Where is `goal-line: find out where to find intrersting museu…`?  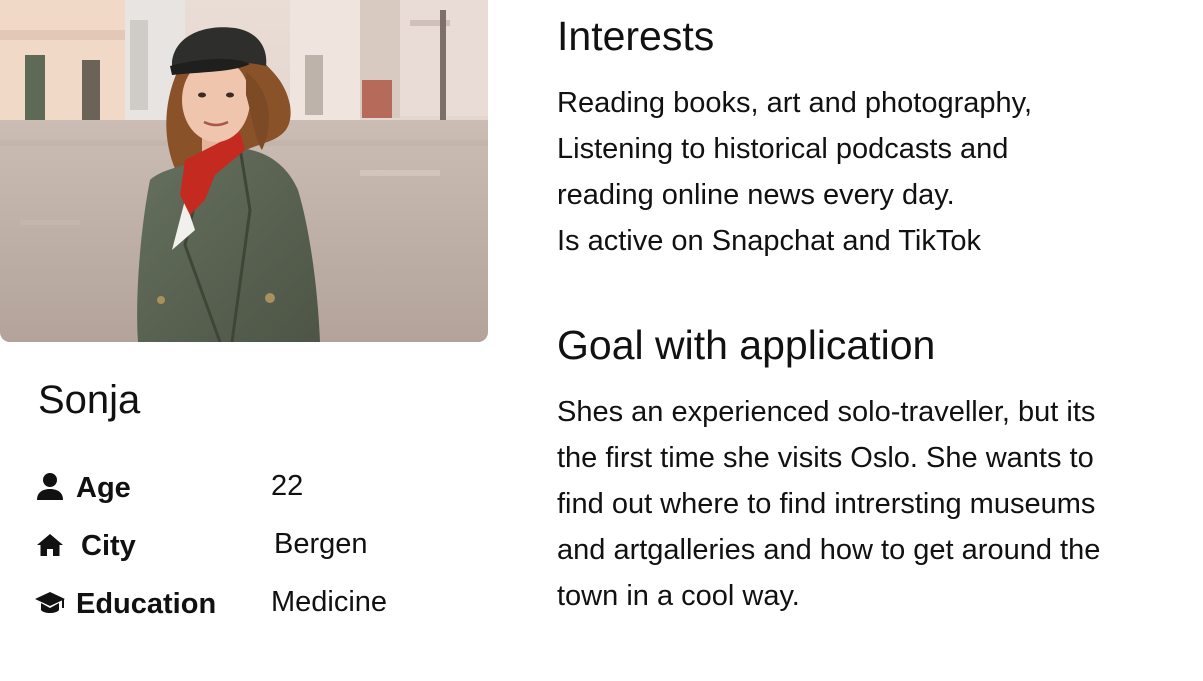
goal-line: find out where to find intrersting museu… is located at coordinates (826, 504).